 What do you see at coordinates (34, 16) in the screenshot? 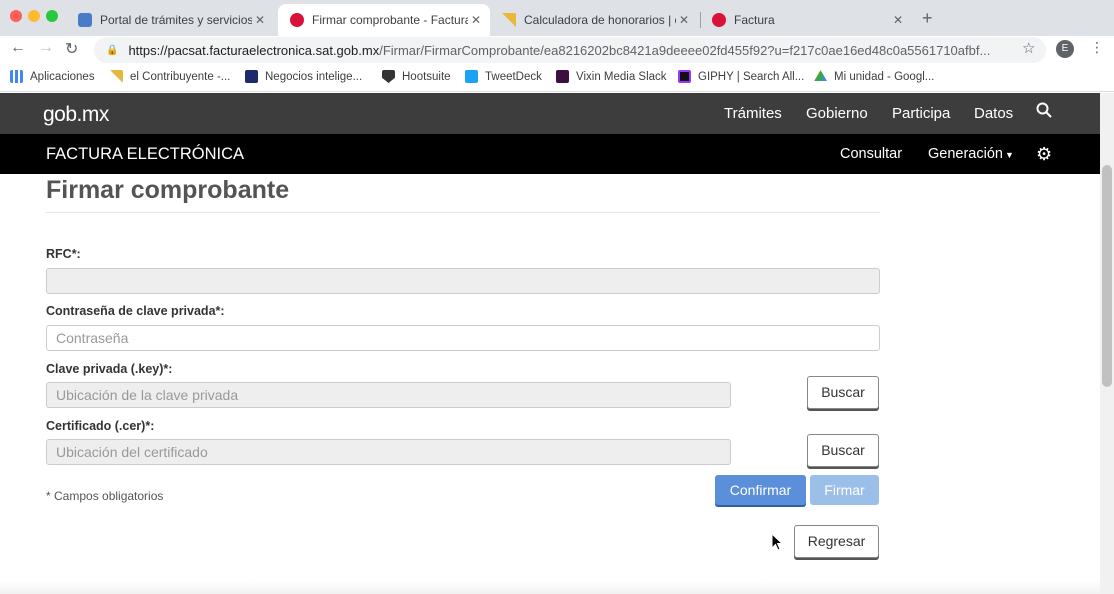
I see `minimize-window-button` at bounding box center [34, 16].